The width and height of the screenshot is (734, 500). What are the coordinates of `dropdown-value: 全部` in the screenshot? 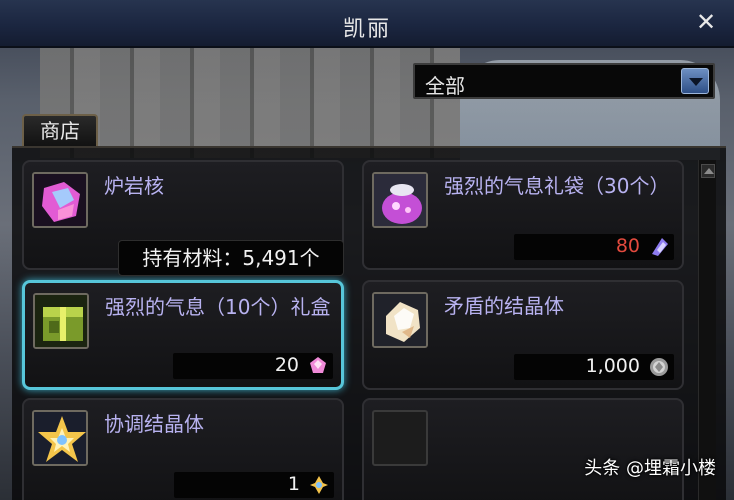 It's located at (445, 86).